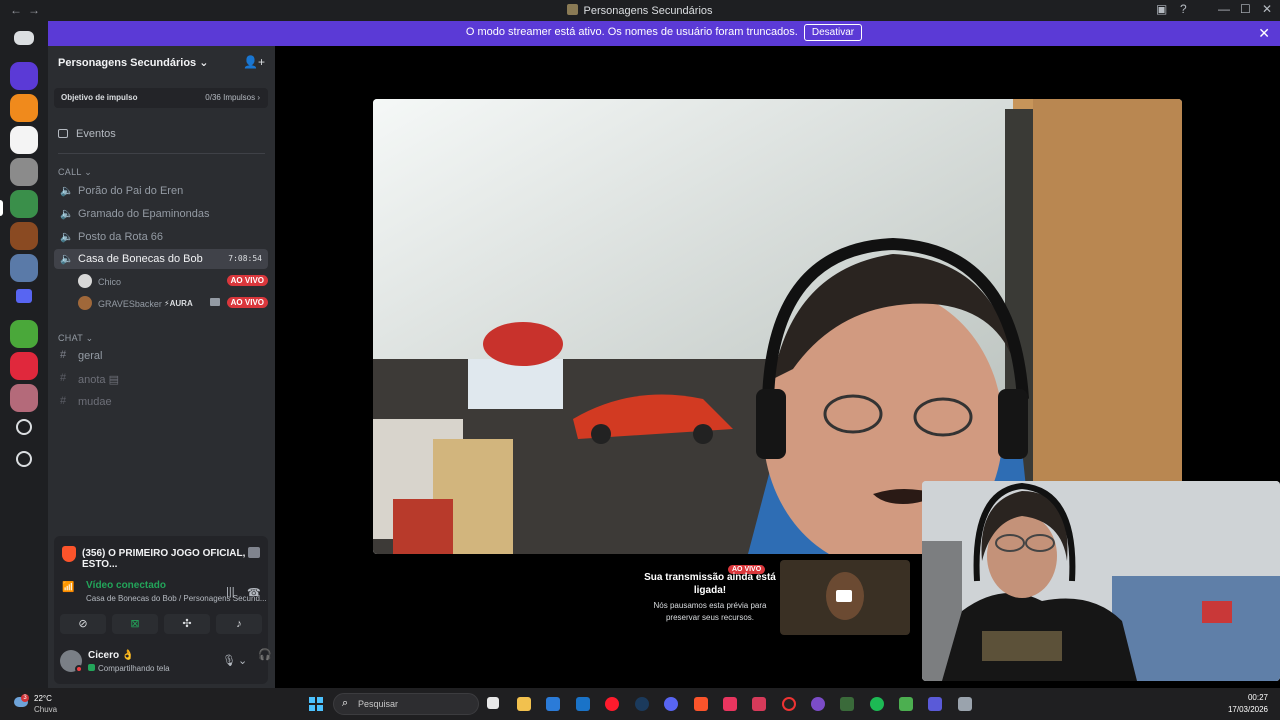  What do you see at coordinates (642, 704) in the screenshot?
I see `steam-icon` at bounding box center [642, 704].